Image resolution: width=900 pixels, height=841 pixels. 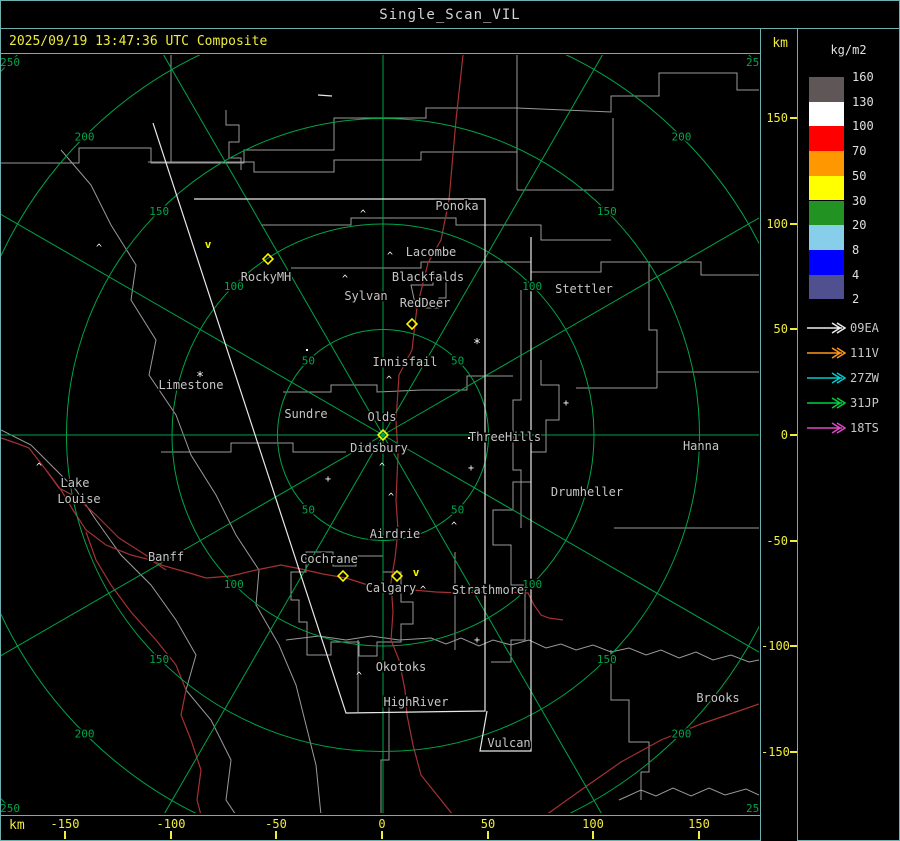 What do you see at coordinates (65, 824) in the screenshot?
I see `x-tick-label: -150` at bounding box center [65, 824].